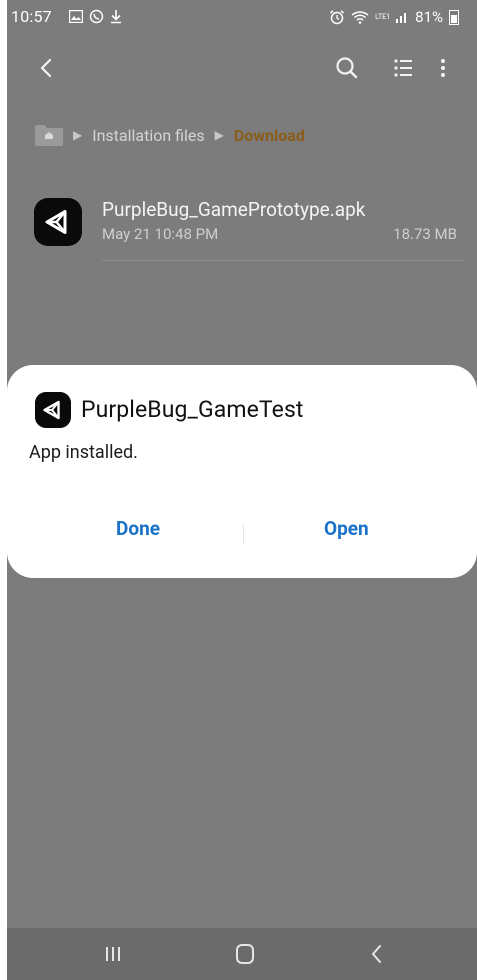  Describe the element at coordinates (377, 954) in the screenshot. I see `back-icon` at that location.